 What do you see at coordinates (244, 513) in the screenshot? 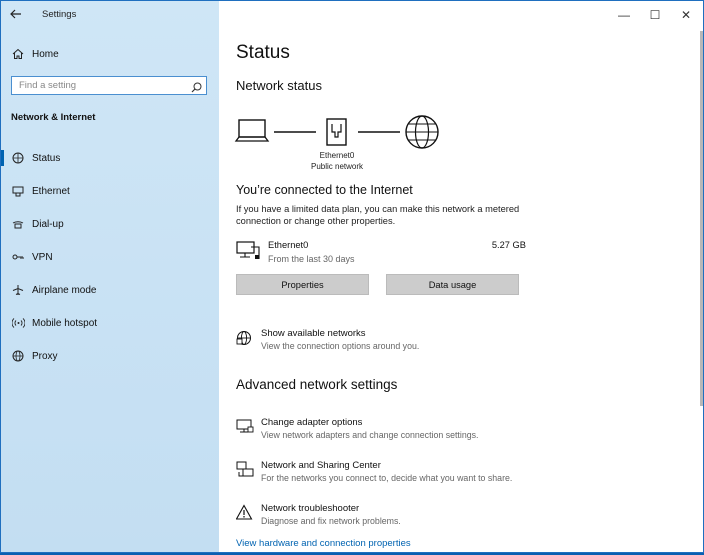
I see `warning-icon` at bounding box center [244, 513].